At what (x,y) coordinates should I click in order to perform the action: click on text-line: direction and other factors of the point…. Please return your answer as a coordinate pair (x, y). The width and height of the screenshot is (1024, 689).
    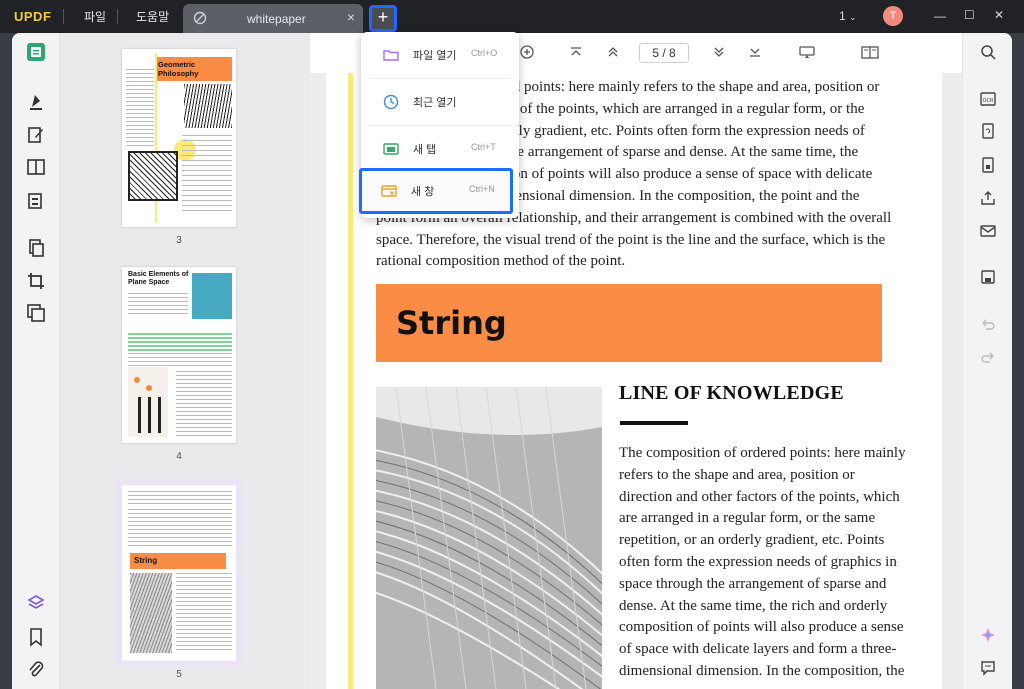
    Looking at the image, I should click on (759, 496).